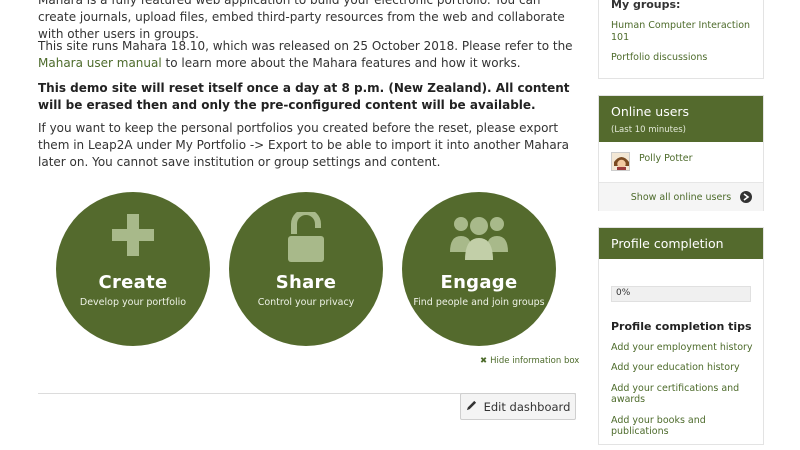  Describe the element at coordinates (306, 282) in the screenshot. I see `share-card-title: Share` at that location.